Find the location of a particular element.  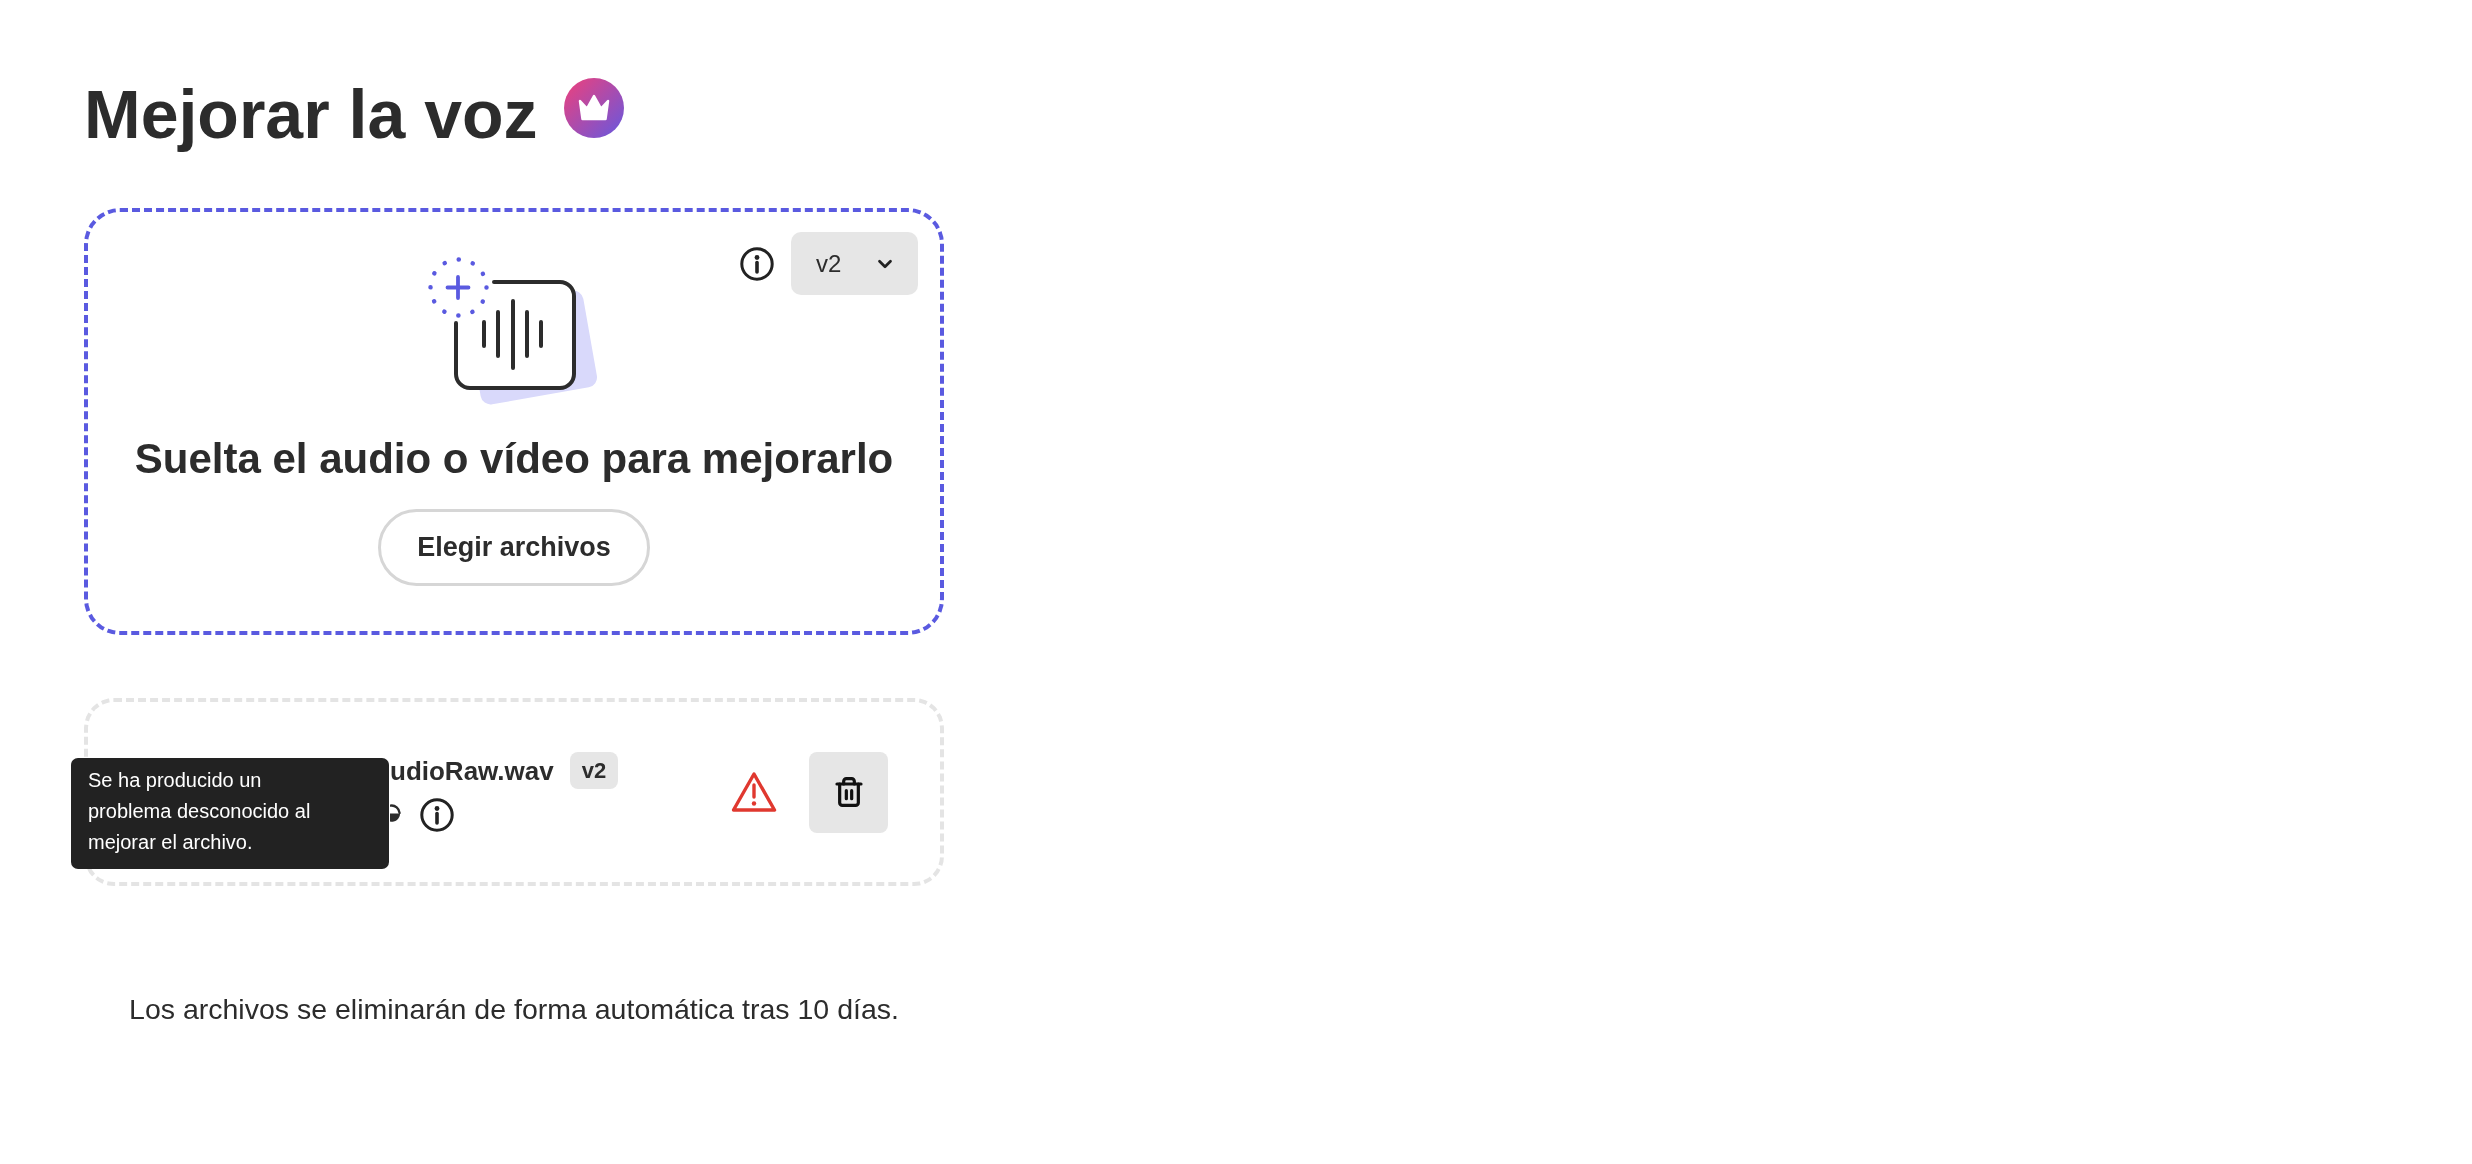

retention-note: Los archivos se eliminarán de forma automática tras 10 días. is located at coordinates (514, 1009).